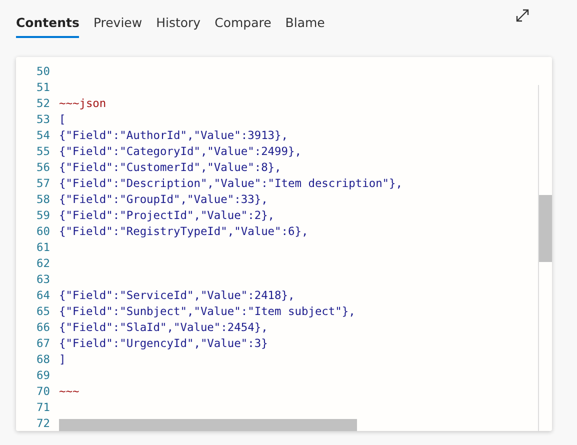 The width and height of the screenshot is (577, 445). Describe the element at coordinates (62, 359) in the screenshot. I see `code-line: ]` at that location.